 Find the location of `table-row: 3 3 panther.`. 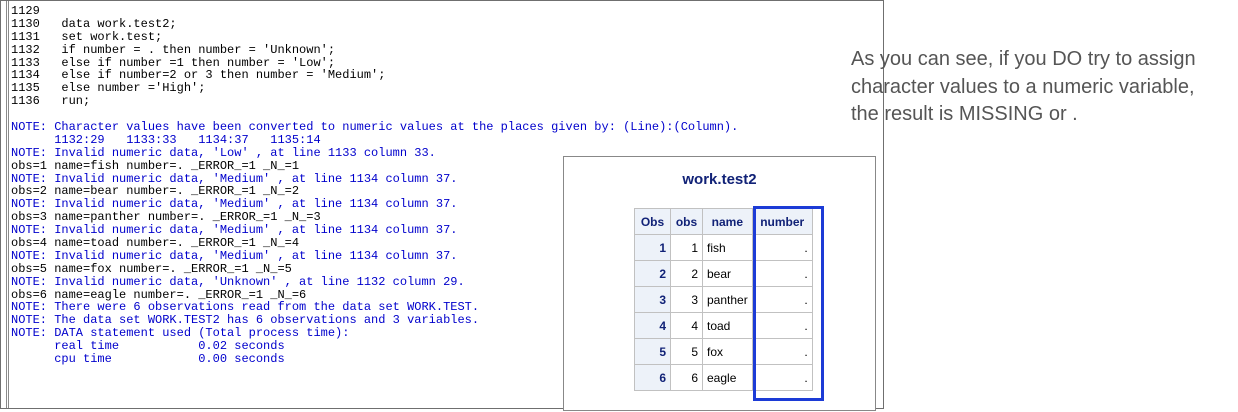

table-row: 3 3 panther. is located at coordinates (723, 299).